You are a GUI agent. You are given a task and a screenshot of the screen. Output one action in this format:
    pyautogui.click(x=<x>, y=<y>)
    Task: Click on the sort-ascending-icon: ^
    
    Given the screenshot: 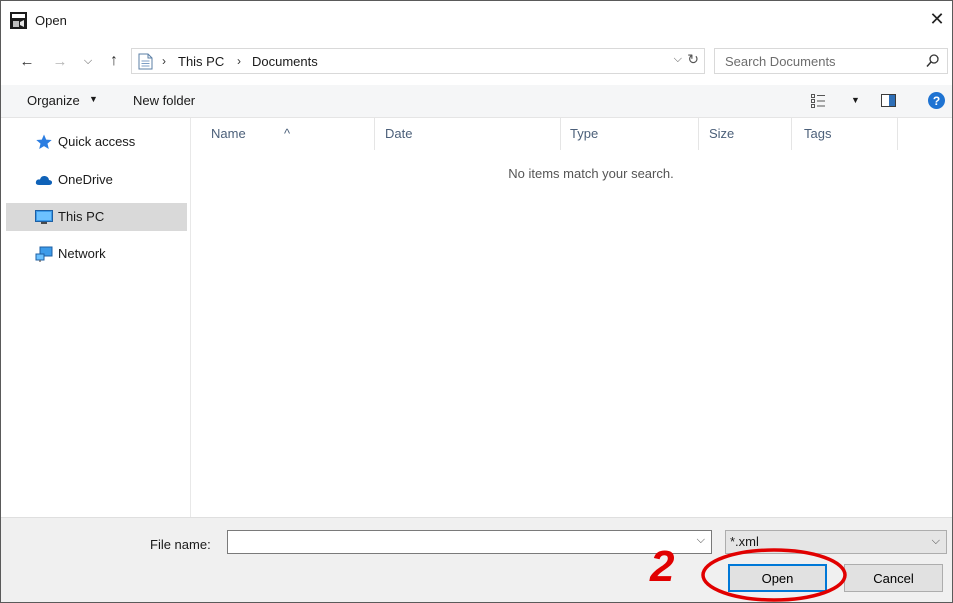 What is the action you would take?
    pyautogui.click(x=287, y=133)
    